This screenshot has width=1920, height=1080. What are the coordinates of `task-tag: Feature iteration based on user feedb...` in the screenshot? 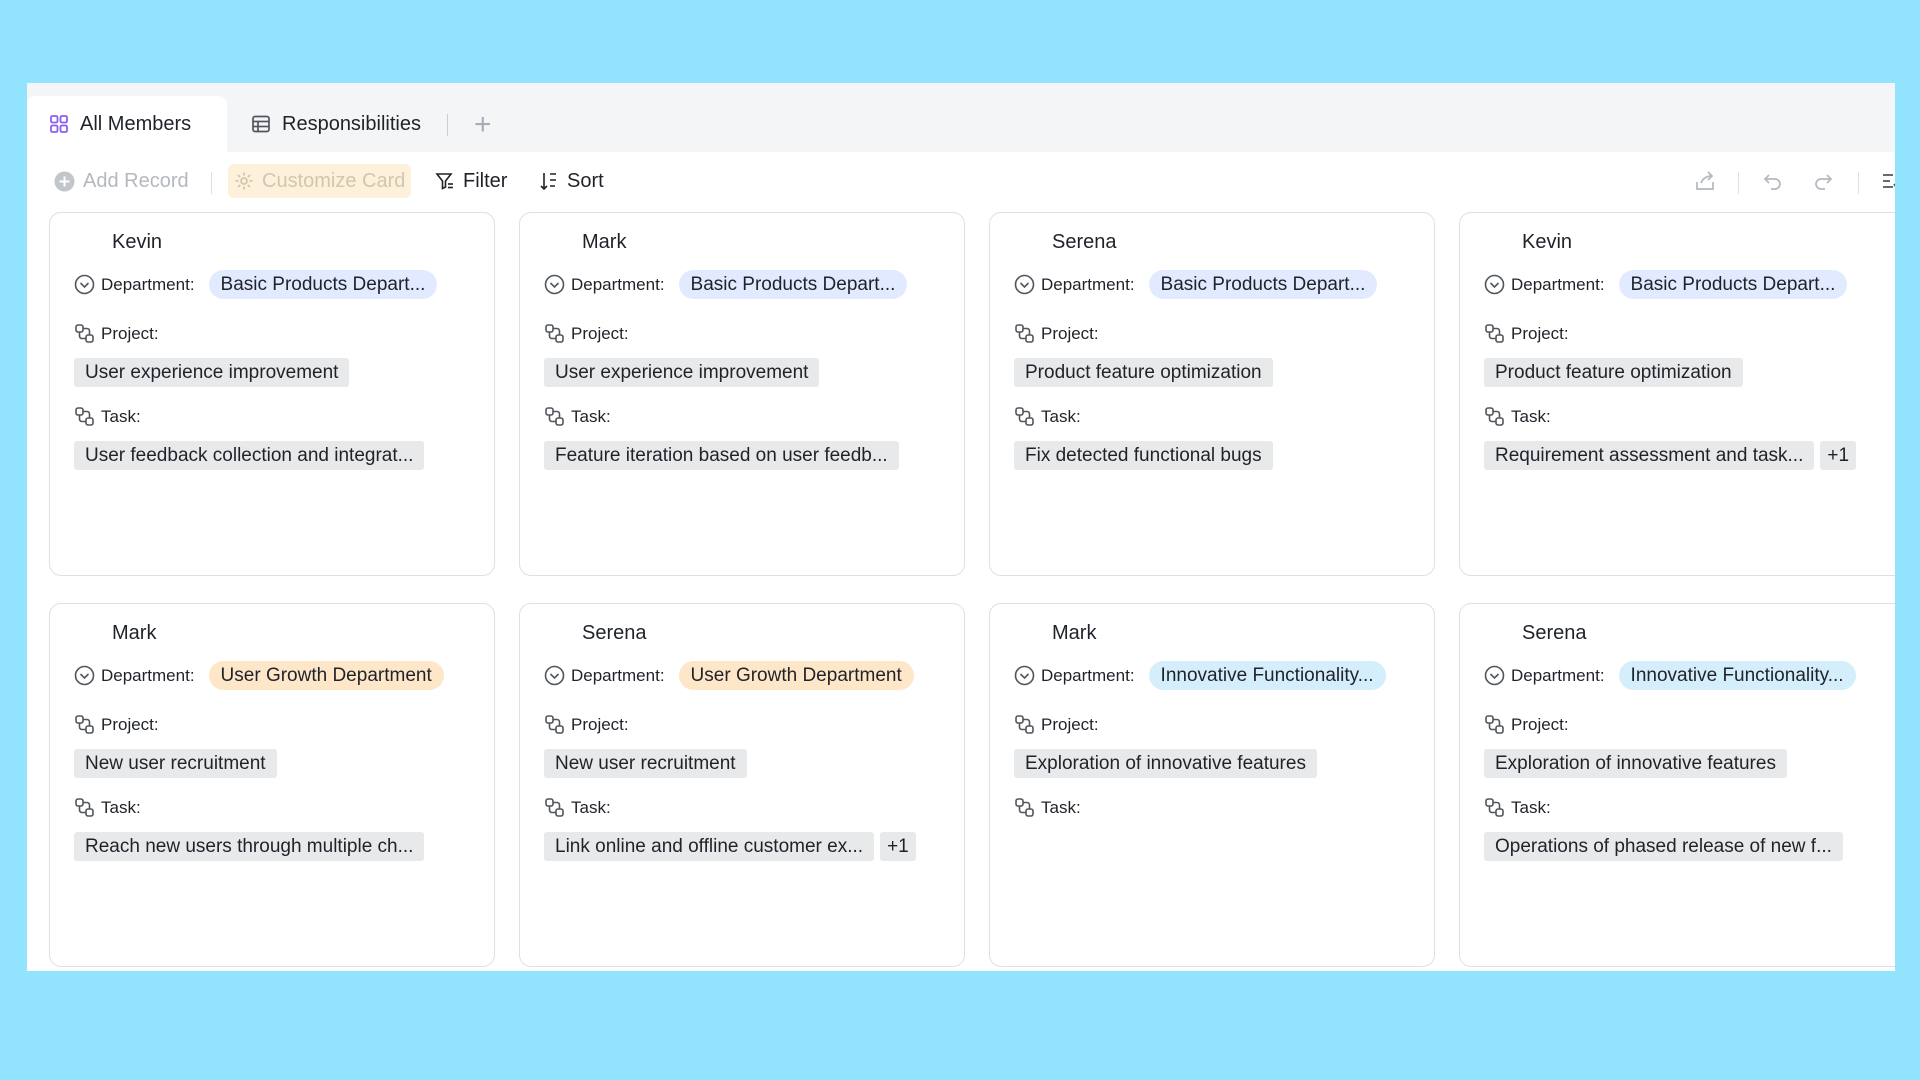 It's located at (721, 455).